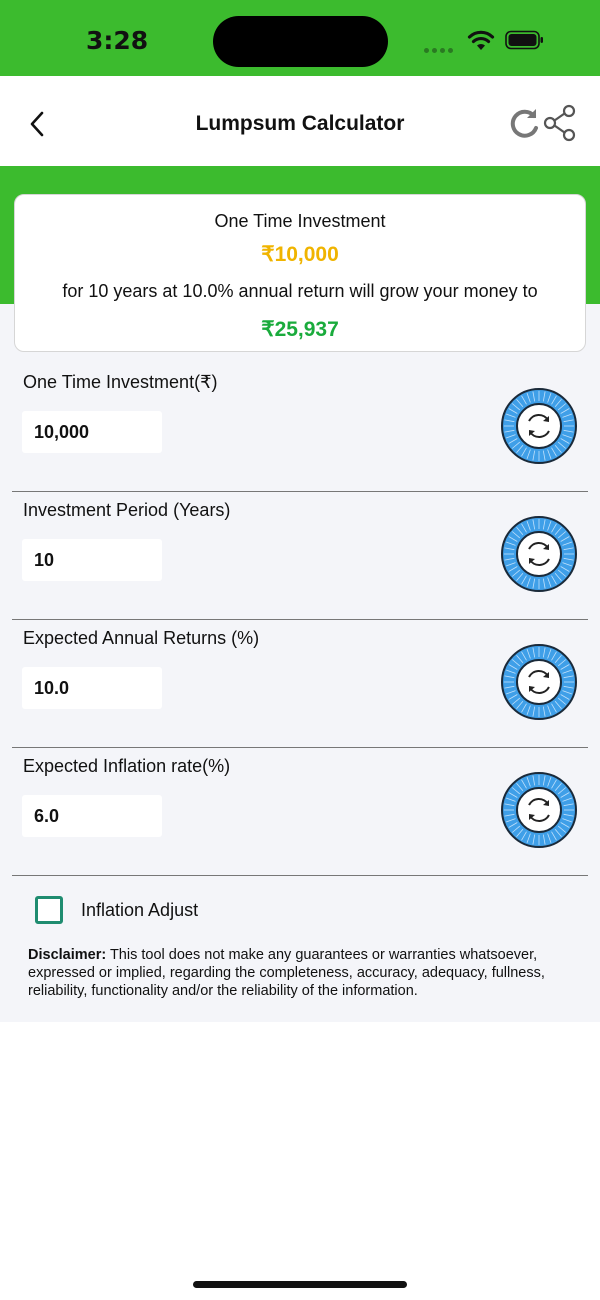  What do you see at coordinates (300, 684) in the screenshot?
I see `annual-returns-row: Expected Annual Returns (%)` at bounding box center [300, 684].